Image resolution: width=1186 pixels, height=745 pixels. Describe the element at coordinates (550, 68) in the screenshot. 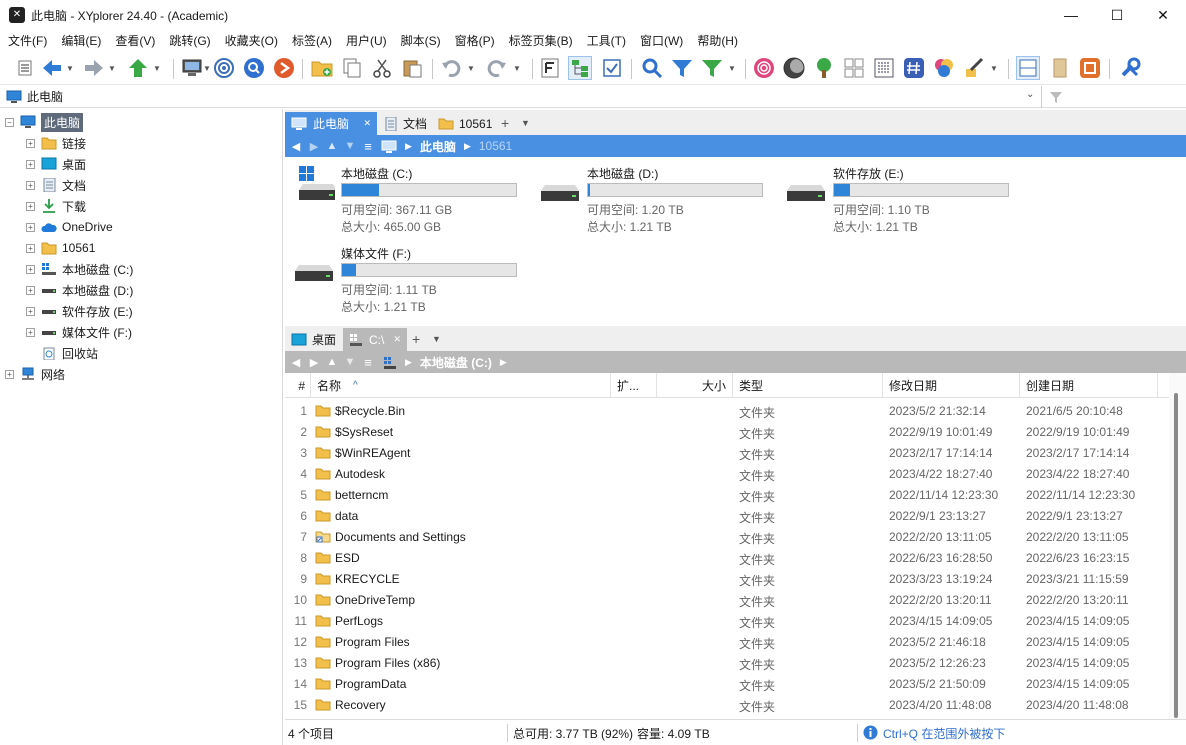

I see `filter-list-icon` at that location.